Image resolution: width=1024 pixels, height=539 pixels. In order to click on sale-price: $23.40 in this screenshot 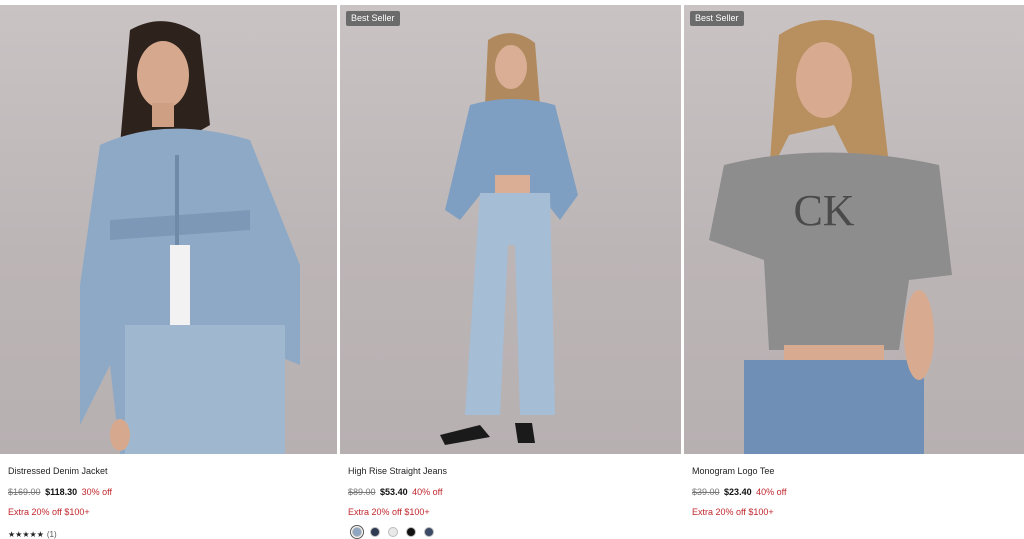, I will do `click(738, 492)`.